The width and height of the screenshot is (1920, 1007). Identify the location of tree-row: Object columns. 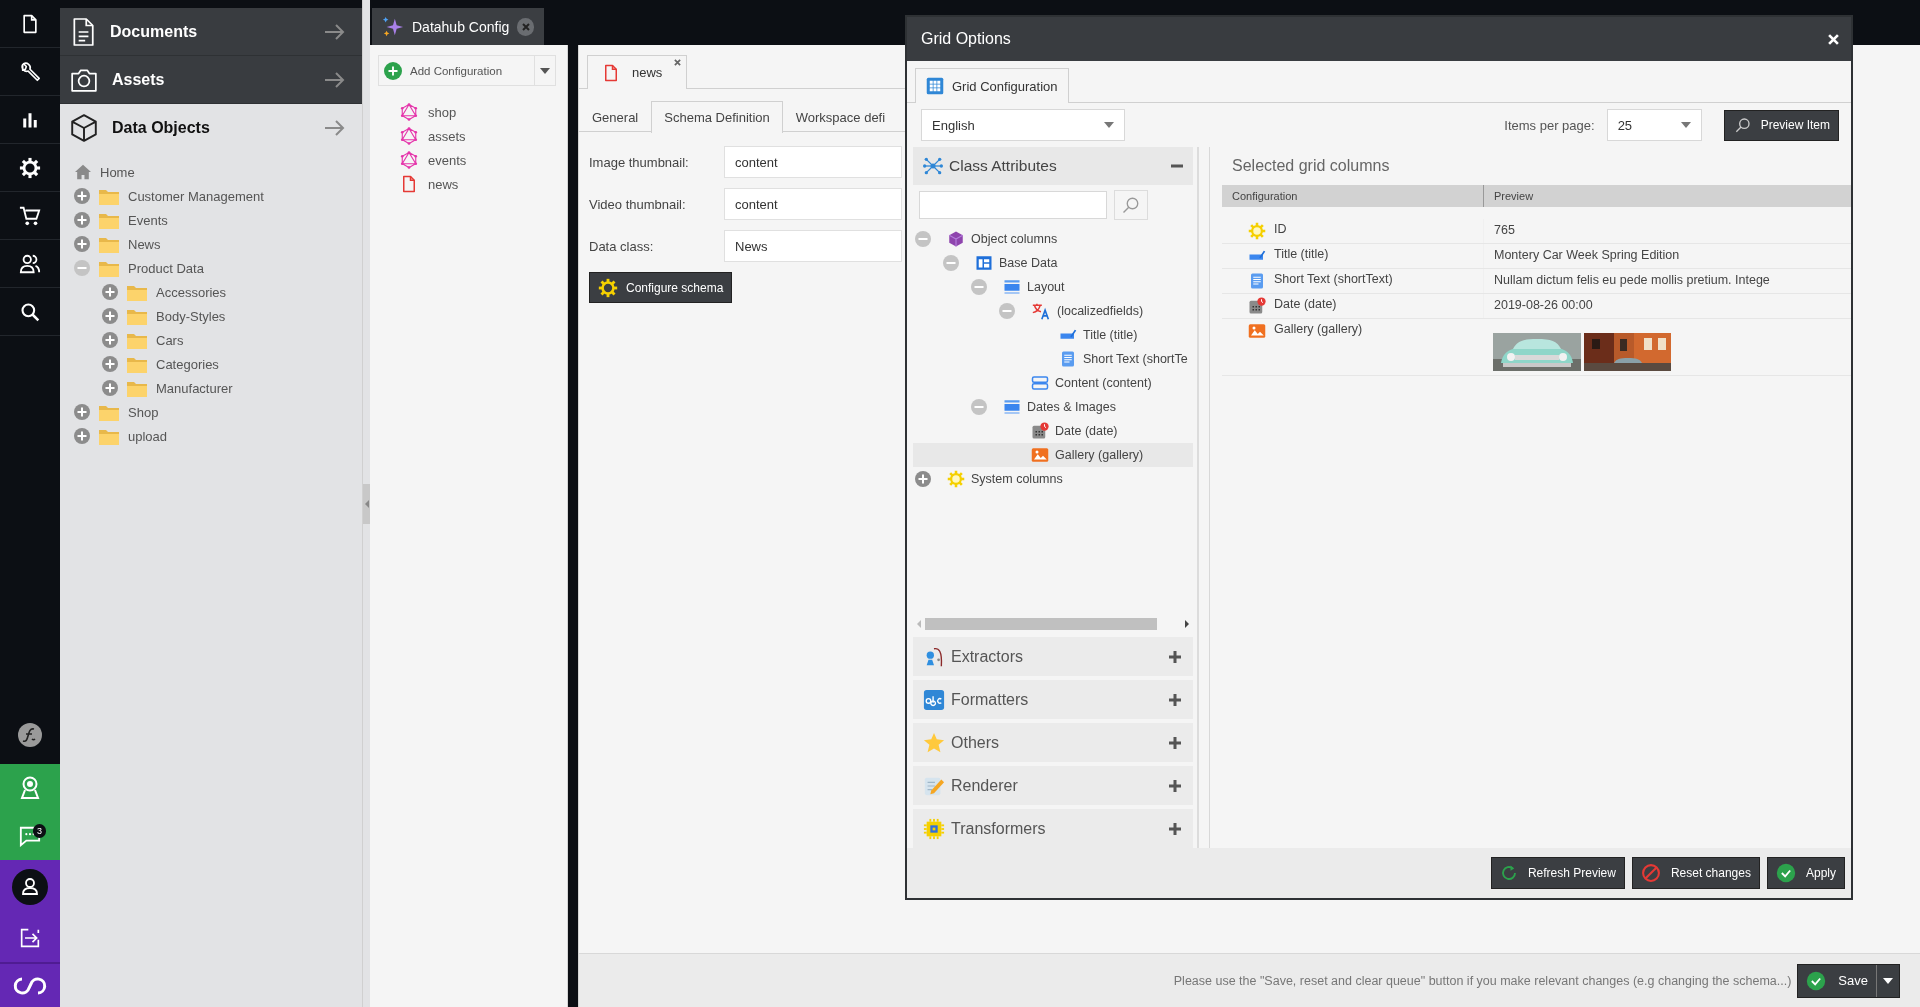
(1053, 239).